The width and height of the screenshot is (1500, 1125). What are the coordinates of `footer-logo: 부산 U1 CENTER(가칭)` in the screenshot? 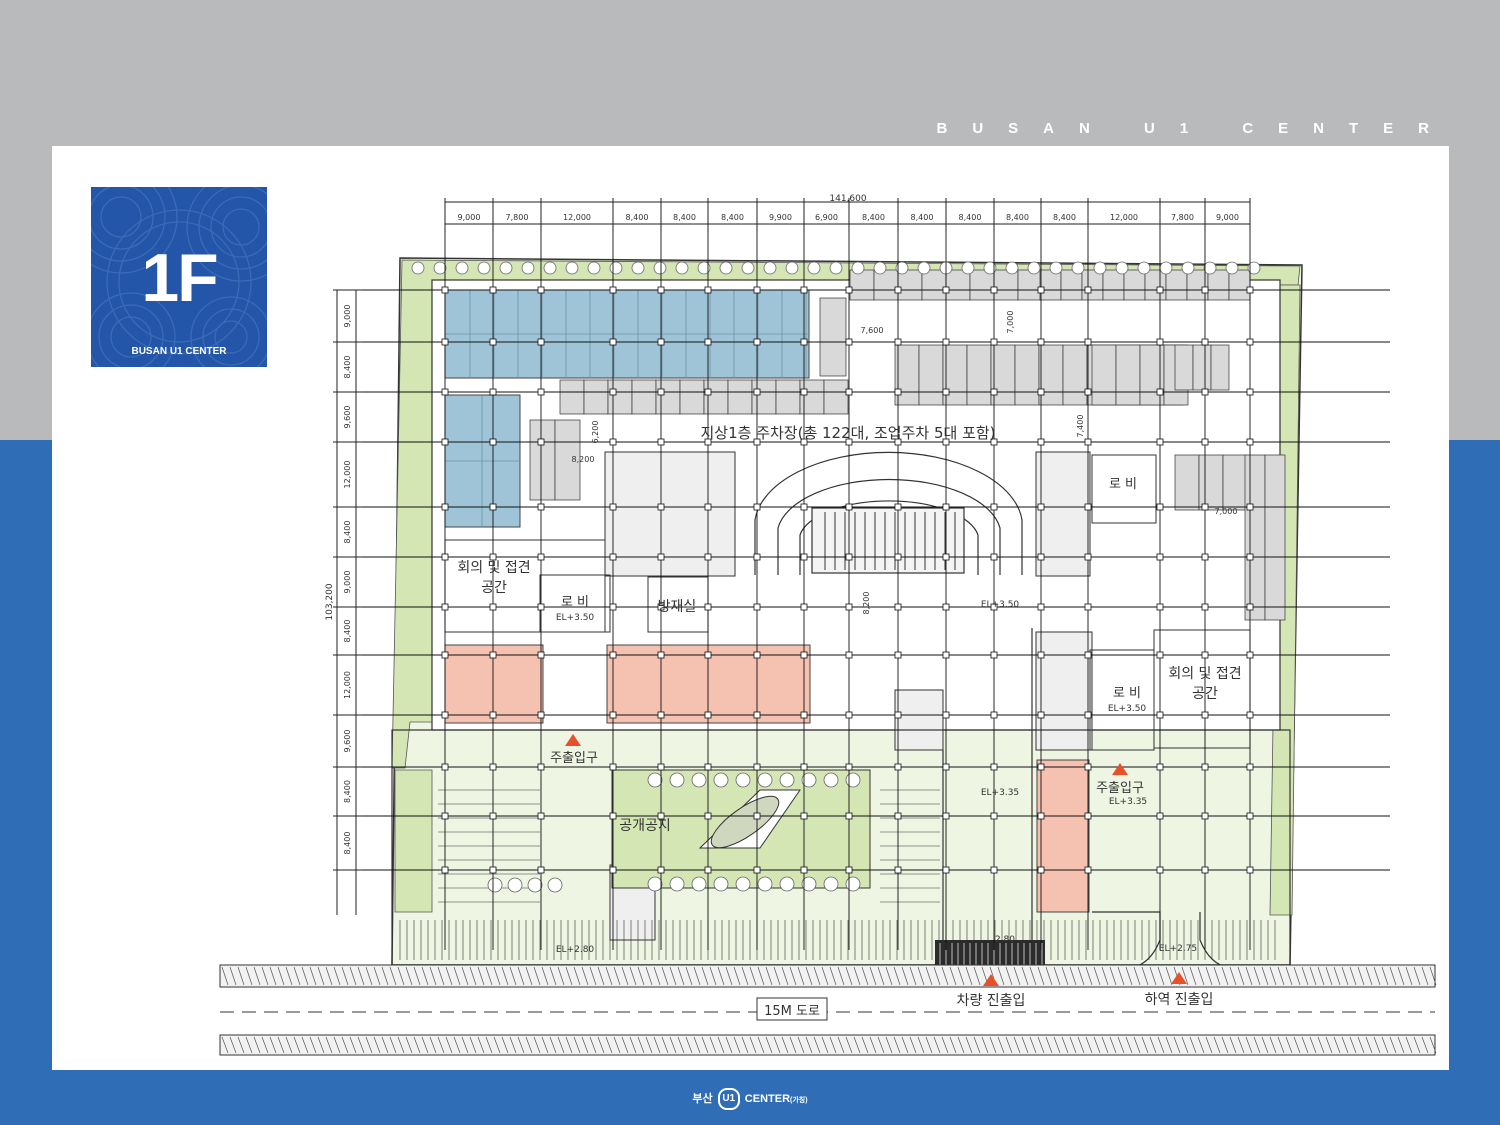 It's located at (750, 1099).